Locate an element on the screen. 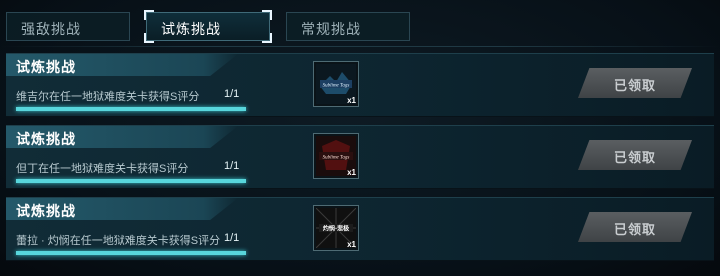 The width and height of the screenshot is (720, 276). row-description: 但丁在任一地狱难度关卡获得S评分 is located at coordinates (102, 169).